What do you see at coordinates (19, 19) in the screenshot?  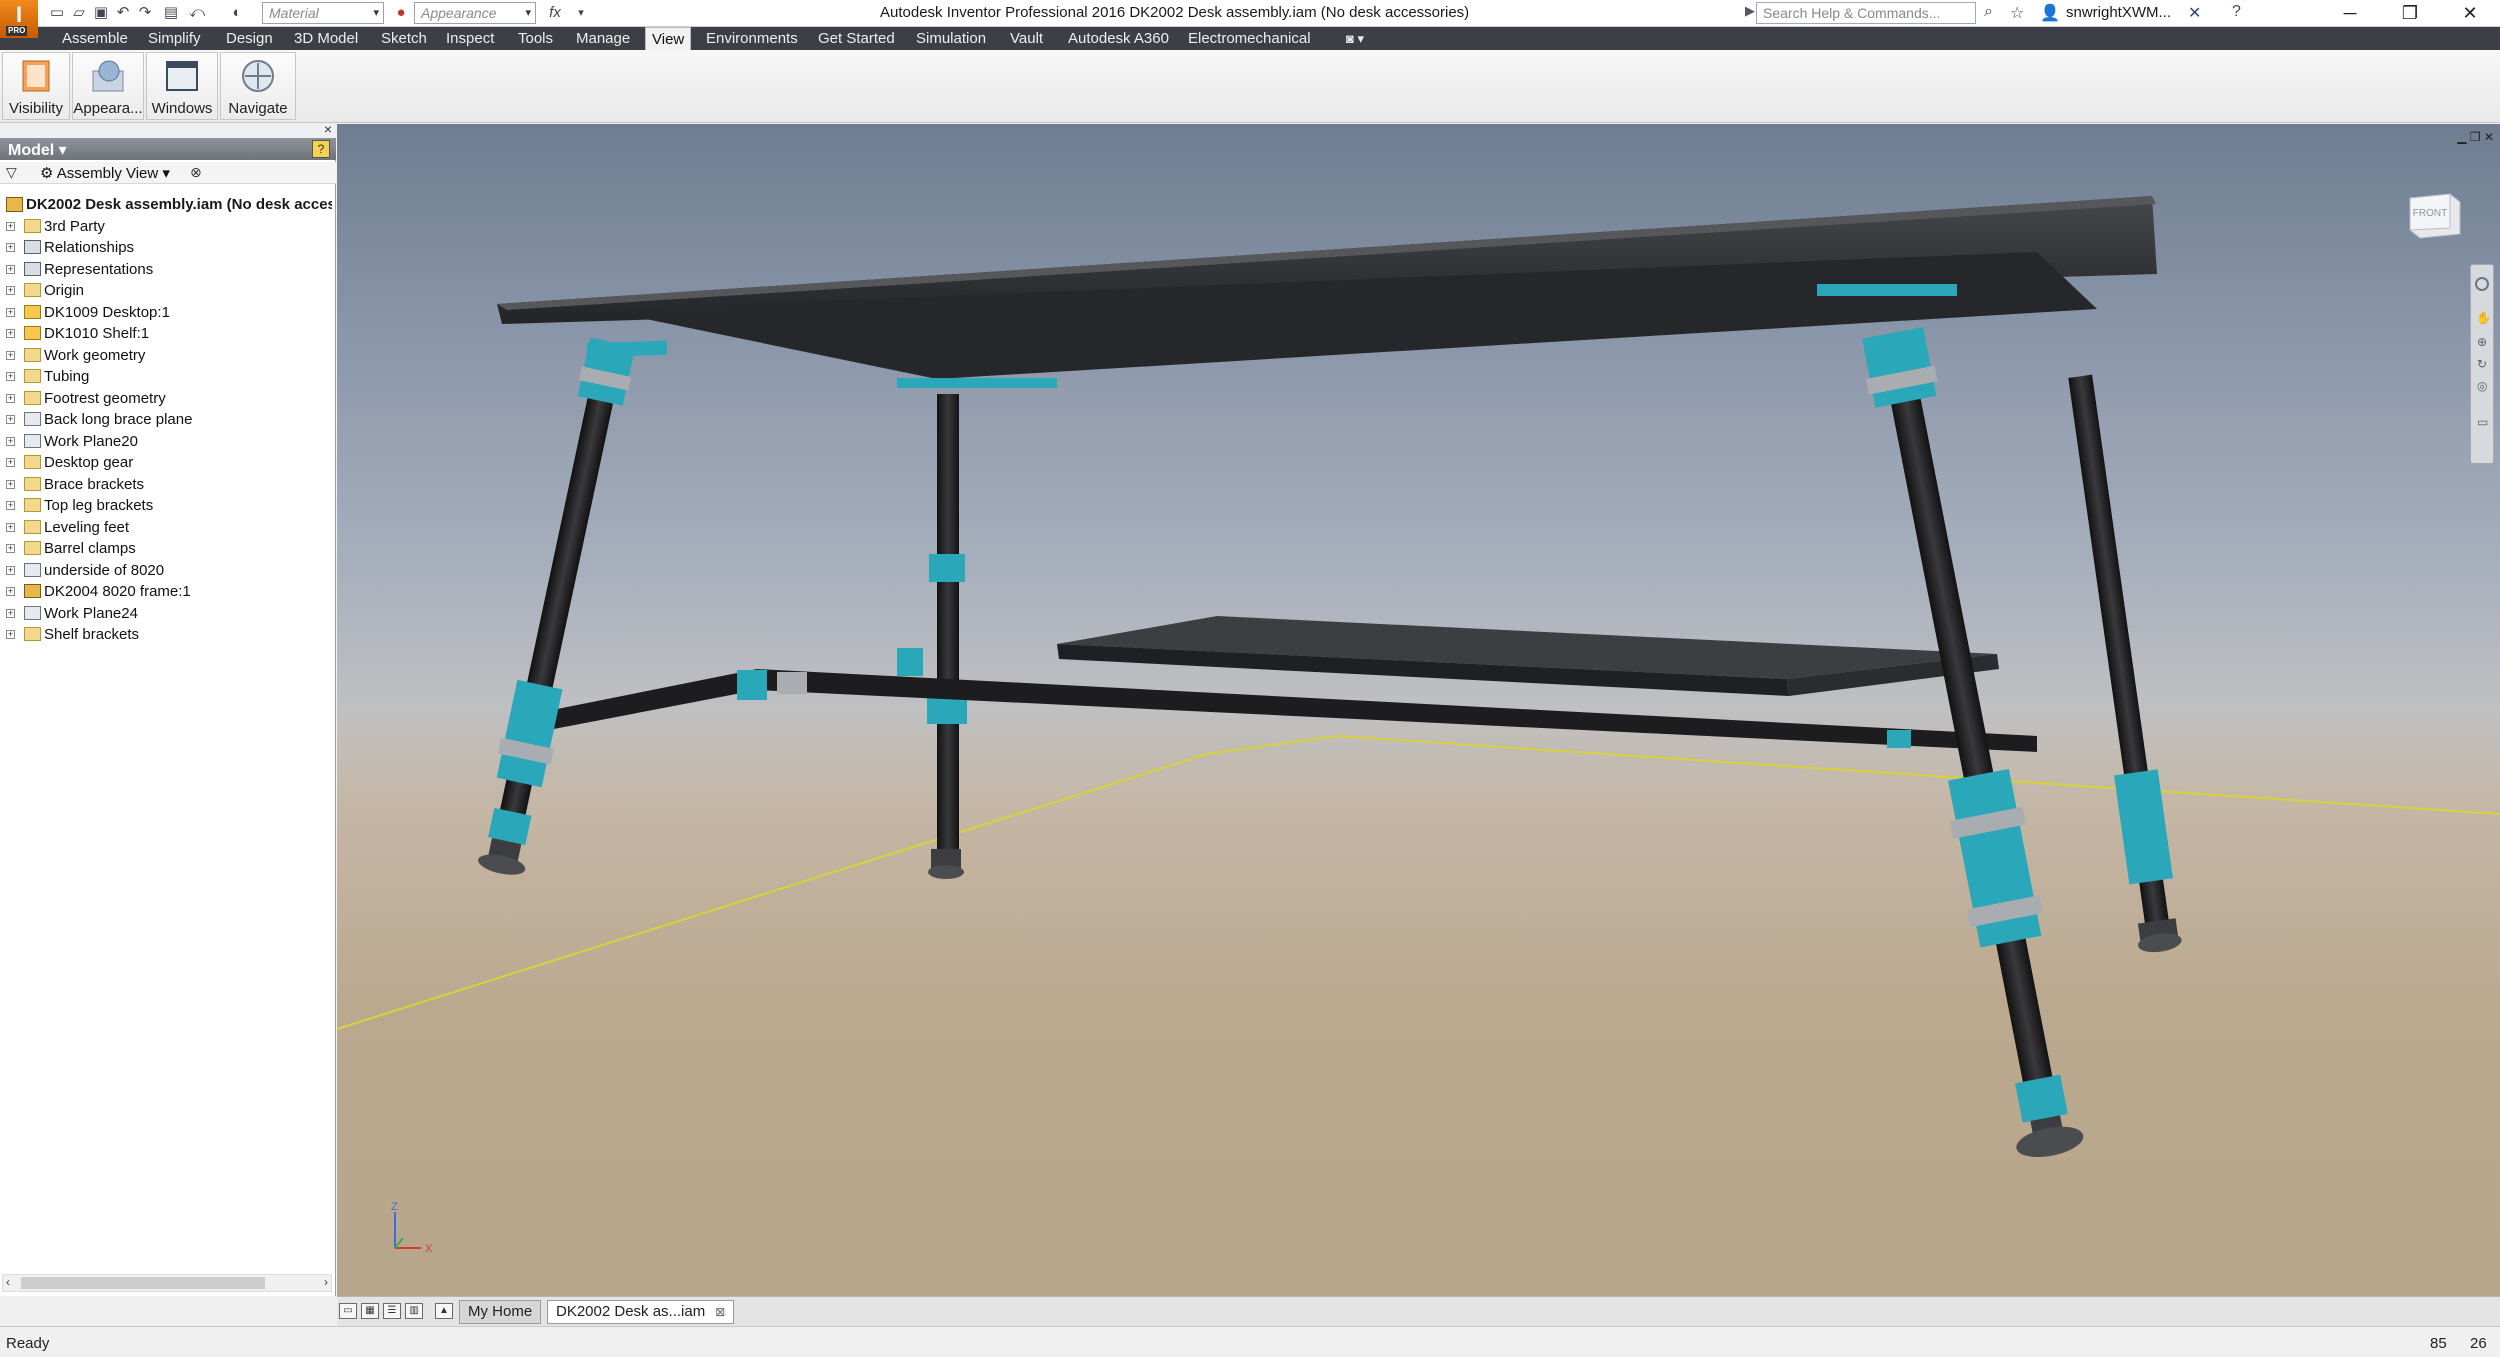 I see `app-logo: I PRO` at bounding box center [19, 19].